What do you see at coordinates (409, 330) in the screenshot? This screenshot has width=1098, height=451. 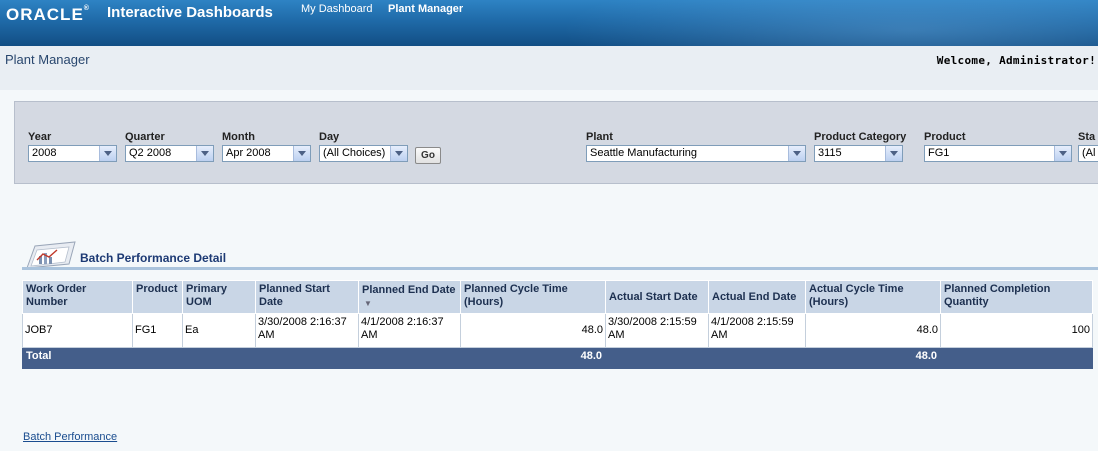 I see `planned-end-cell: 4/1/2008 2:16:37 AM` at bounding box center [409, 330].